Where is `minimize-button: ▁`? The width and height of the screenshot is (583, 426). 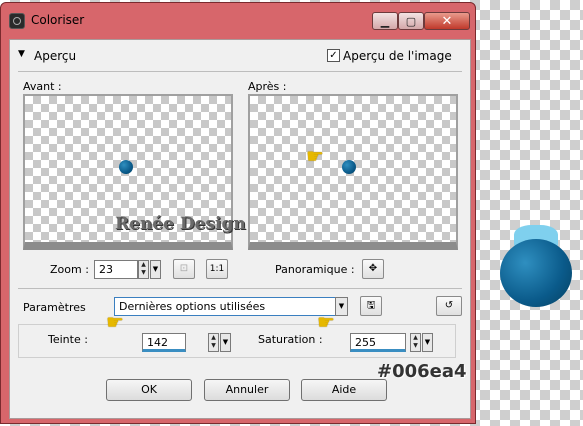
minimize-button: ▁ is located at coordinates (385, 21).